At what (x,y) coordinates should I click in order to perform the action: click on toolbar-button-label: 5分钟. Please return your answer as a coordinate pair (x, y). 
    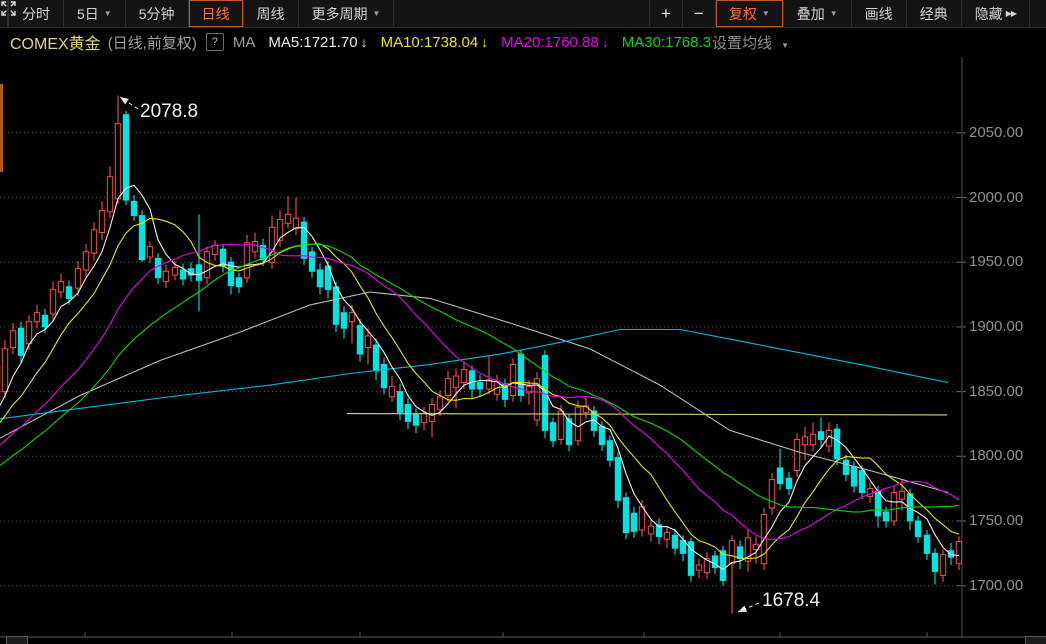
    Looking at the image, I should click on (156, 13).